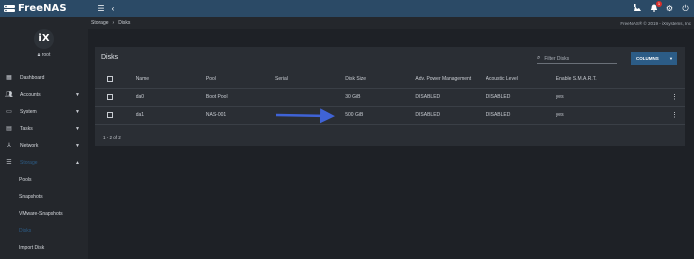  Describe the element at coordinates (44, 145) in the screenshot. I see `sidebar-item-network: ⅄ Network ▼` at that location.